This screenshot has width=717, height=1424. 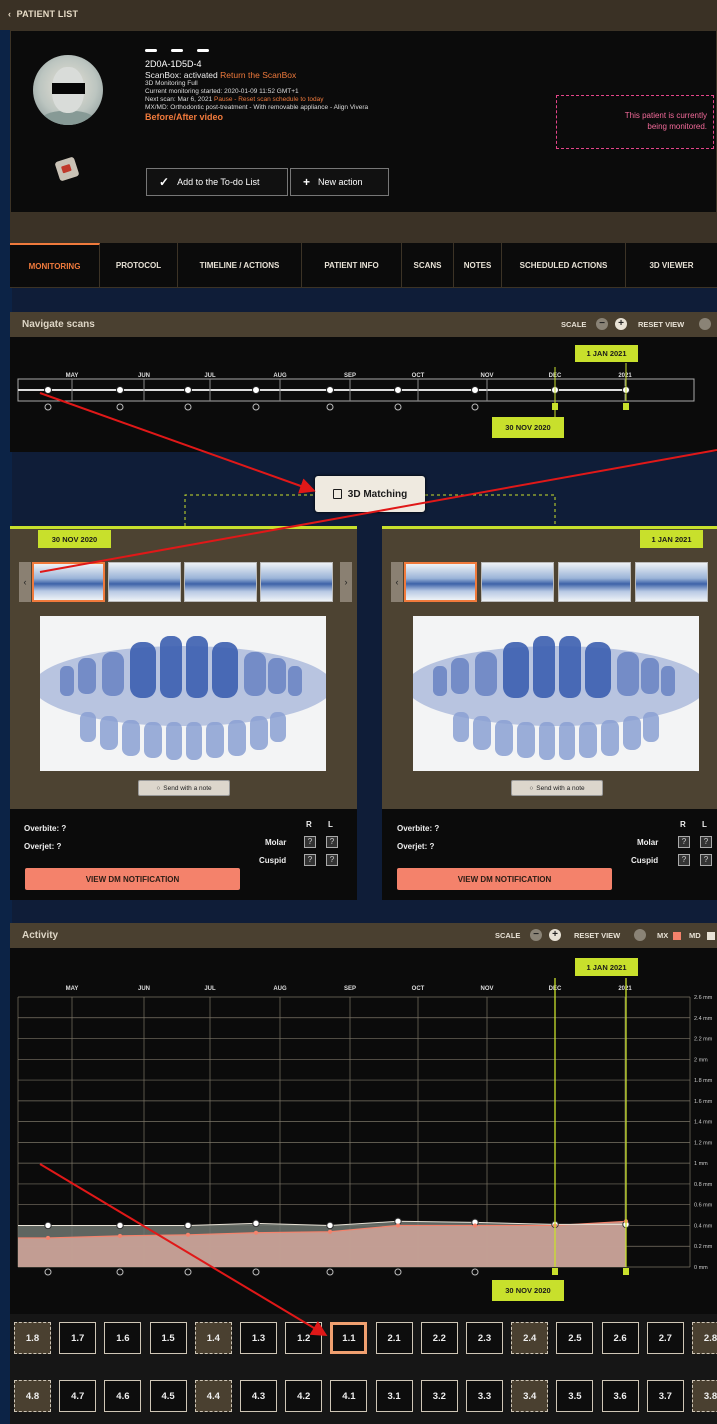 I want to click on 3d-matching-button: 3D Matching, so click(x=370, y=494).